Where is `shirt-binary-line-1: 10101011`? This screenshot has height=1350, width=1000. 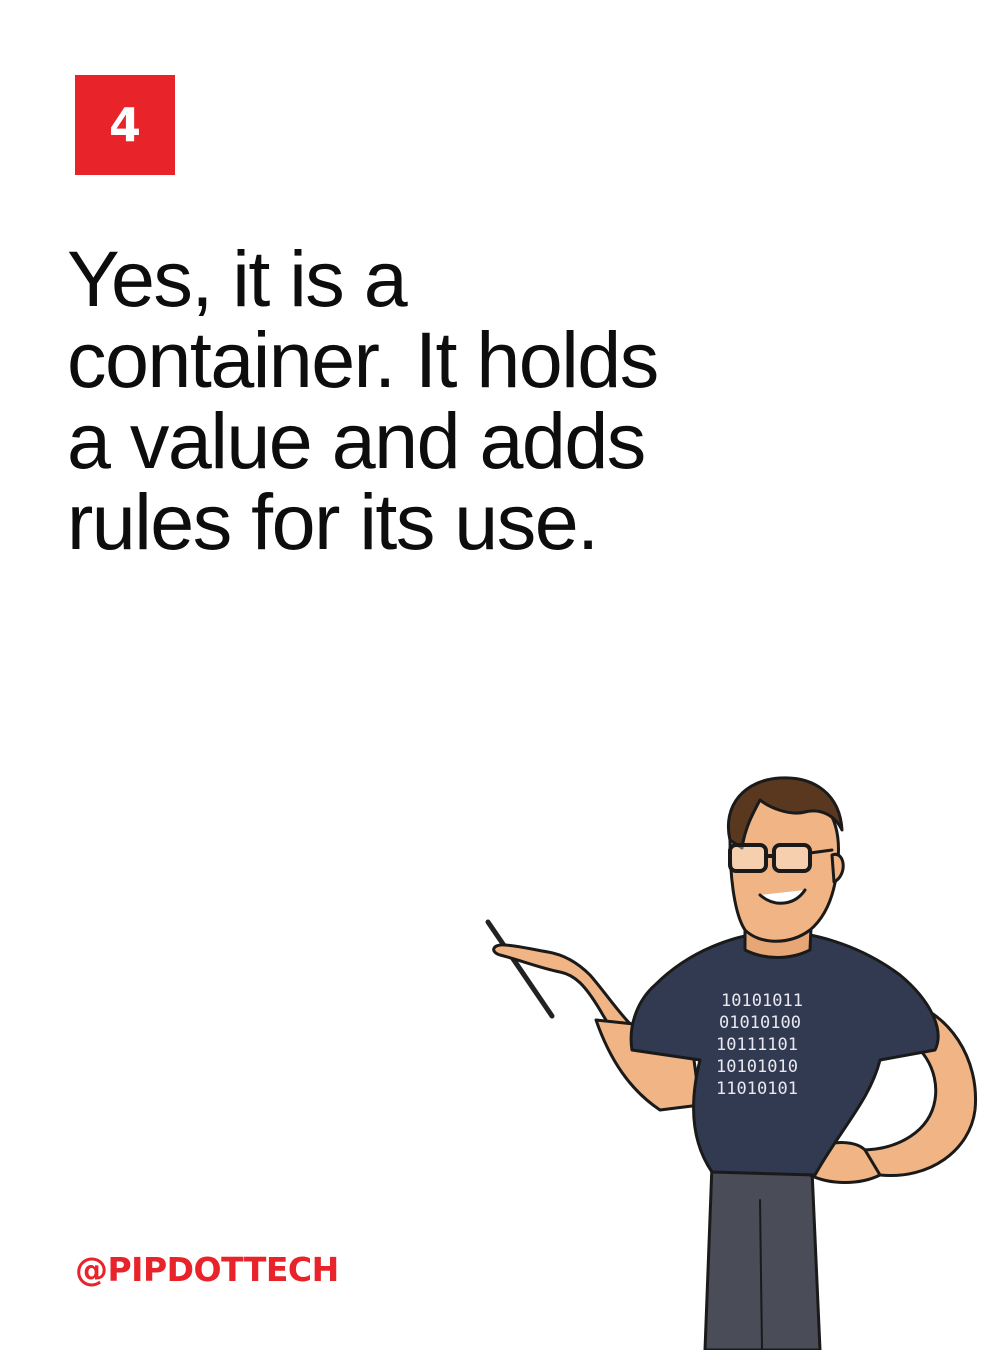 shirt-binary-line-1: 10101011 is located at coordinates (762, 1001).